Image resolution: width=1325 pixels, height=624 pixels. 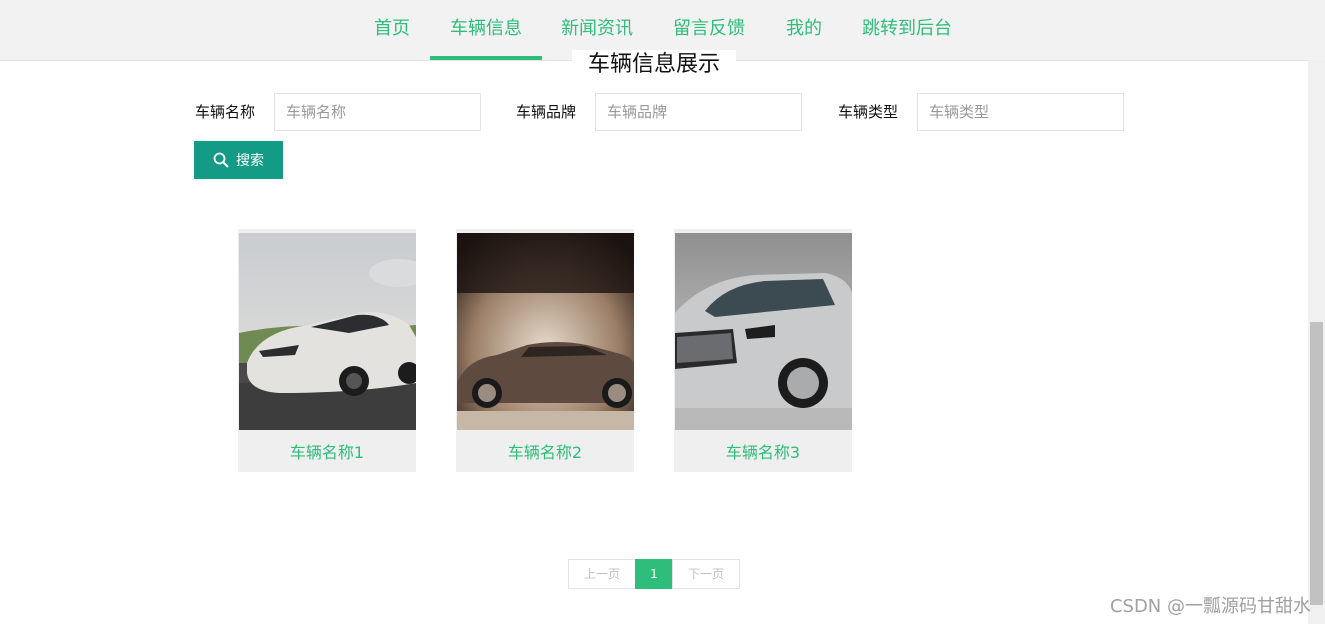 What do you see at coordinates (377, 112) in the screenshot?
I see `vehicle-name-input` at bounding box center [377, 112].